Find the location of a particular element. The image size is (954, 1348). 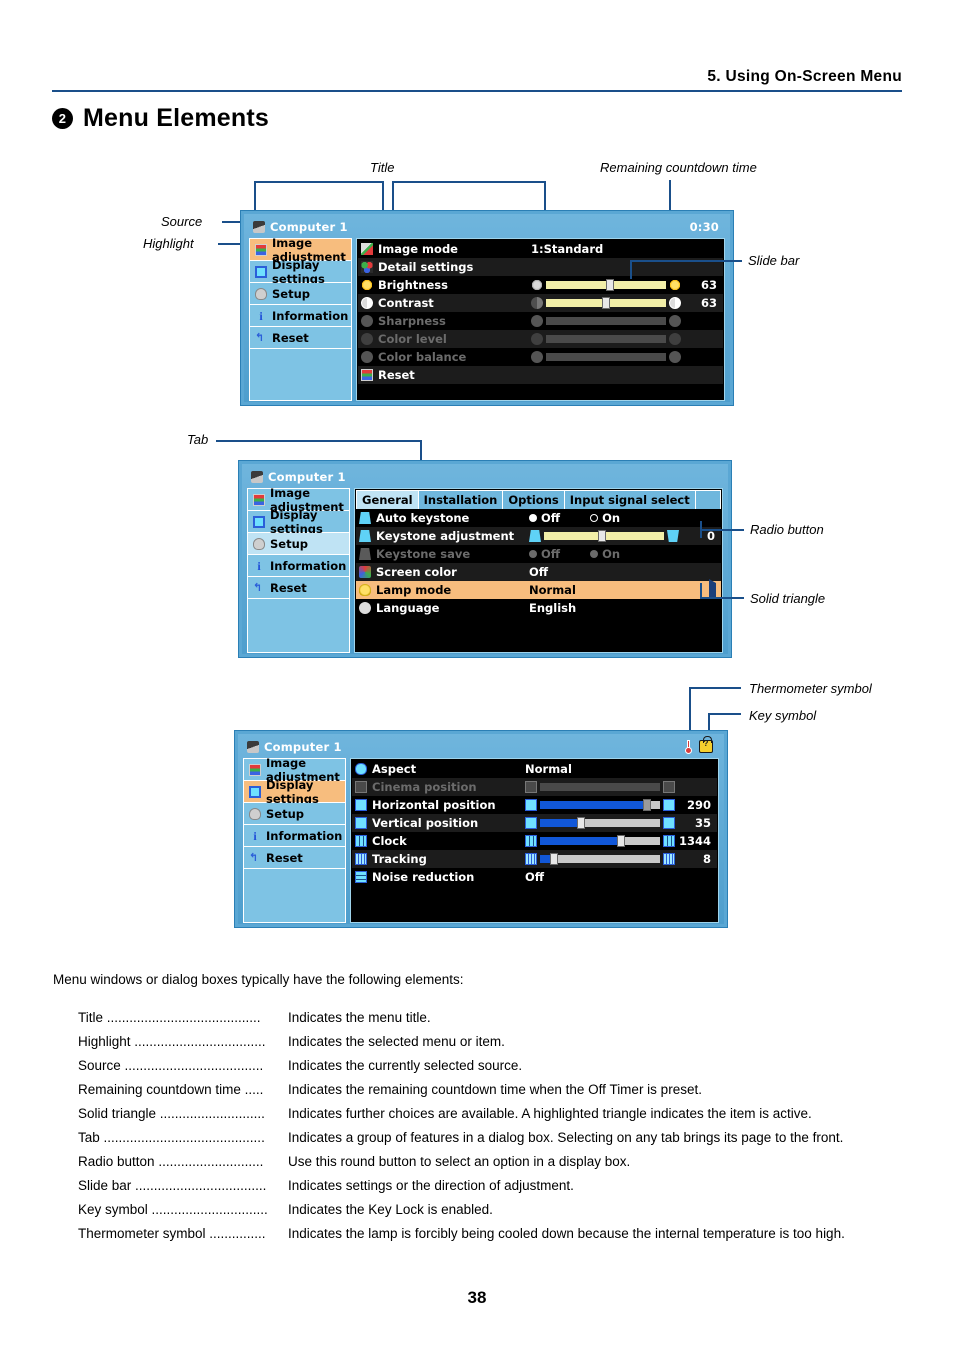

slider-bar-tracking is located at coordinates (600, 859).